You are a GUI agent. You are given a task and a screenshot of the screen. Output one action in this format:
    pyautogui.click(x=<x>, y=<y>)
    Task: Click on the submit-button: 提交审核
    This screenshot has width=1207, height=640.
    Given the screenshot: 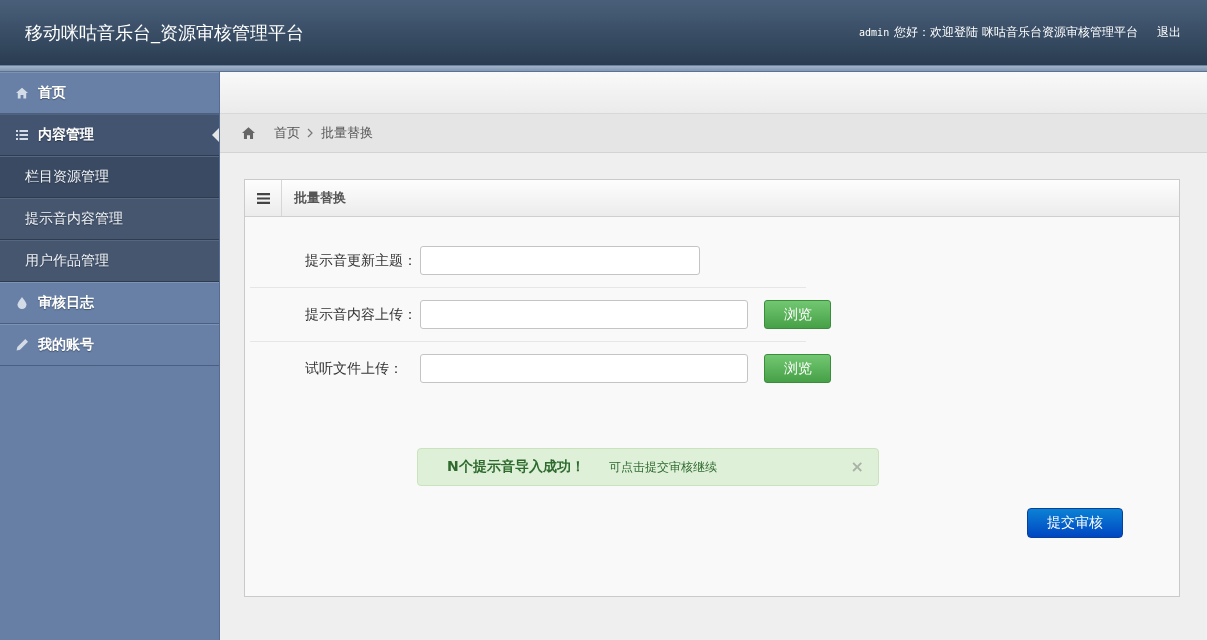 What is the action you would take?
    pyautogui.click(x=1075, y=523)
    